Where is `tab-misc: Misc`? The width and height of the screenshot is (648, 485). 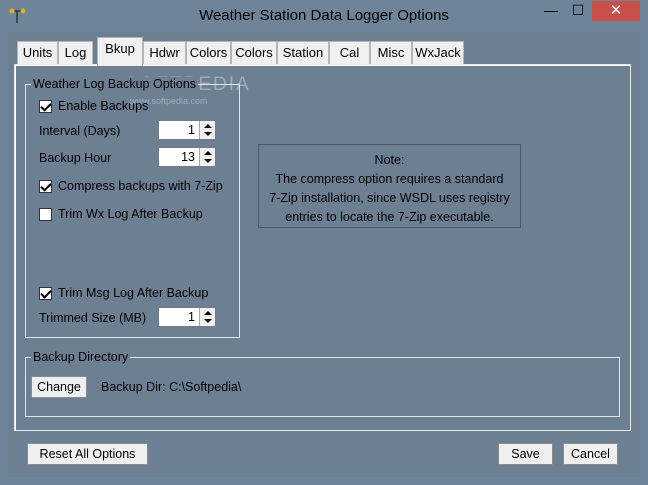 tab-misc: Misc is located at coordinates (391, 53).